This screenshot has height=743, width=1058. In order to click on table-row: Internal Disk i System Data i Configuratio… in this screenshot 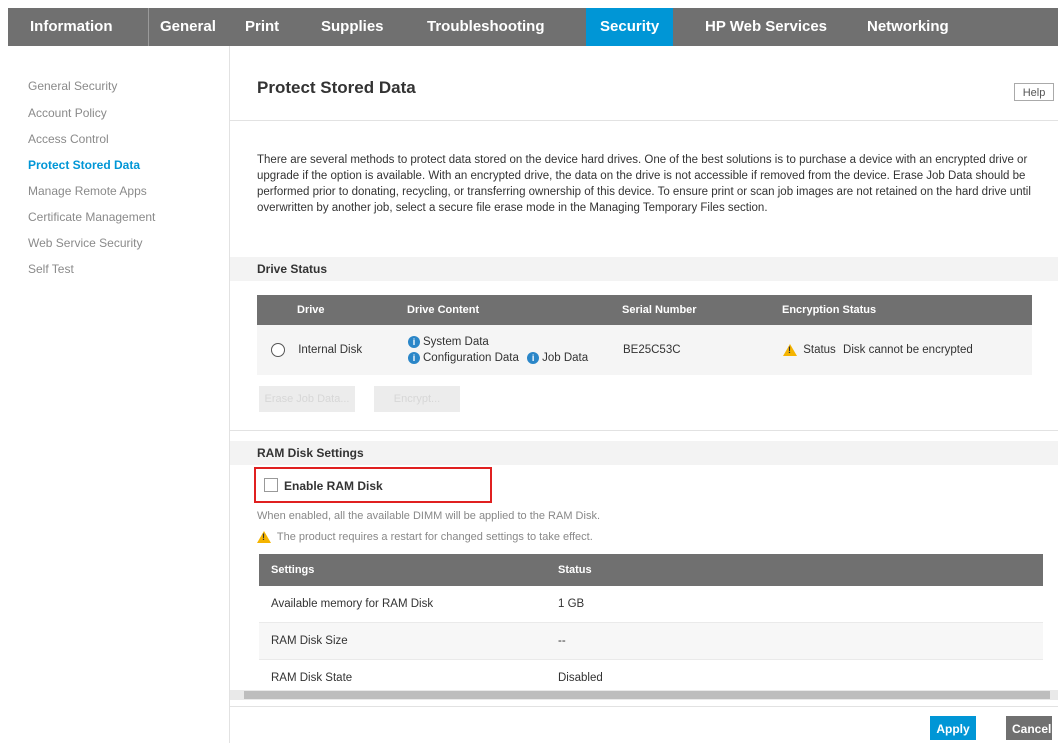, I will do `click(644, 350)`.